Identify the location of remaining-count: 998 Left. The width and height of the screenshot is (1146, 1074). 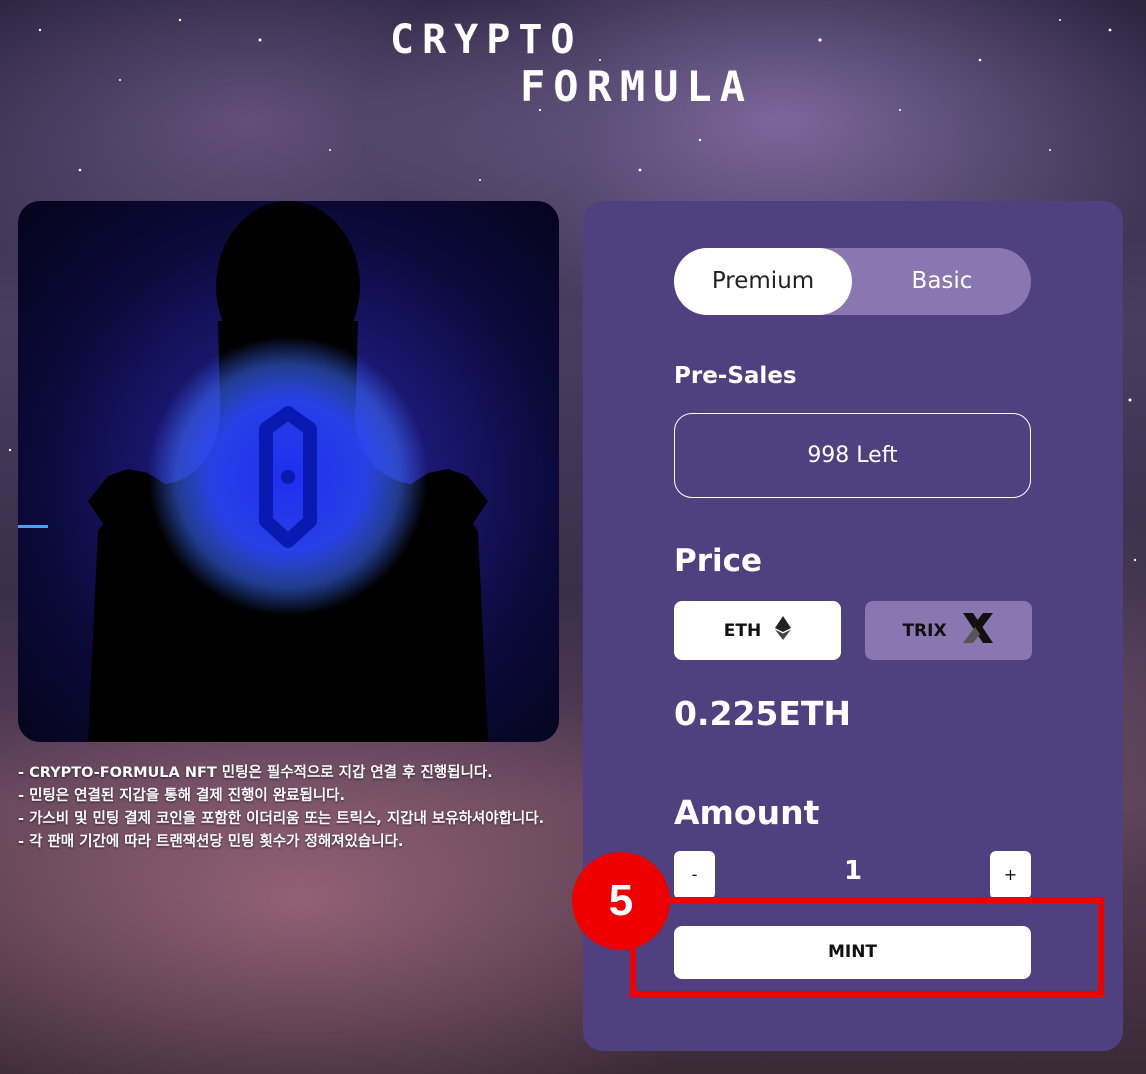
(852, 455).